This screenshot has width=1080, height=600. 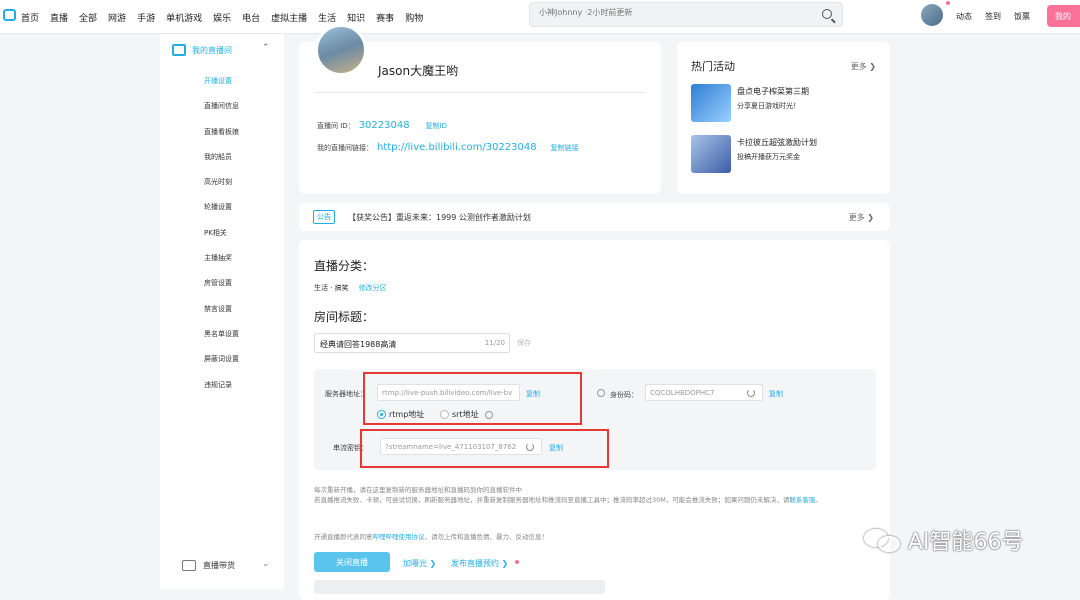 I want to click on room-title-input: 经典请回答1988高清 11/20, so click(x=412, y=343).